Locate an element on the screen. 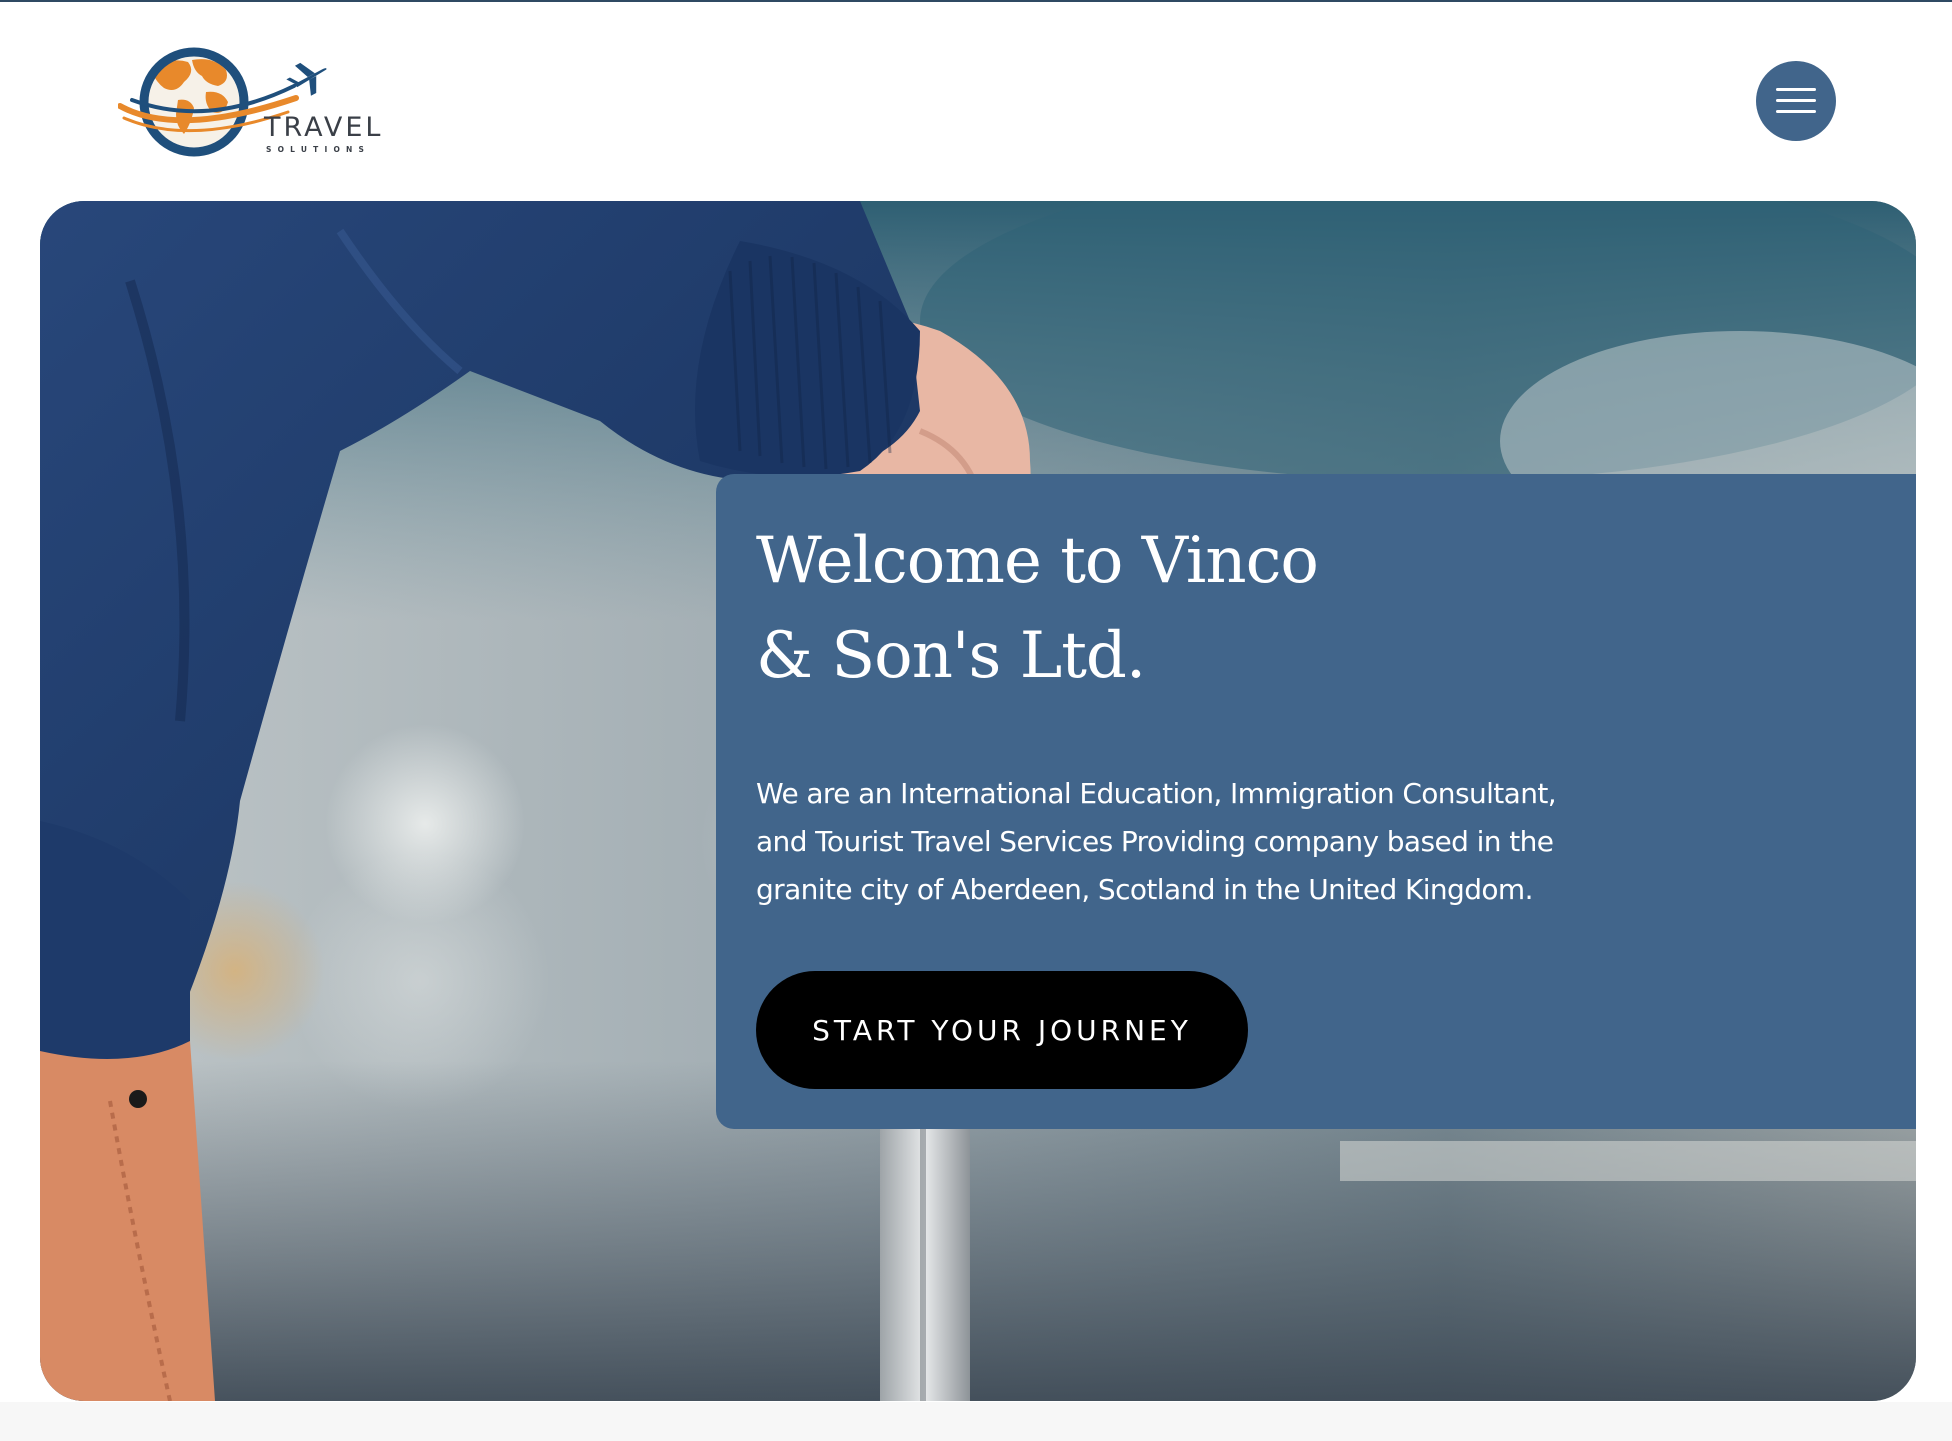 This screenshot has width=1952, height=1441. menu-button is located at coordinates (1796, 101).